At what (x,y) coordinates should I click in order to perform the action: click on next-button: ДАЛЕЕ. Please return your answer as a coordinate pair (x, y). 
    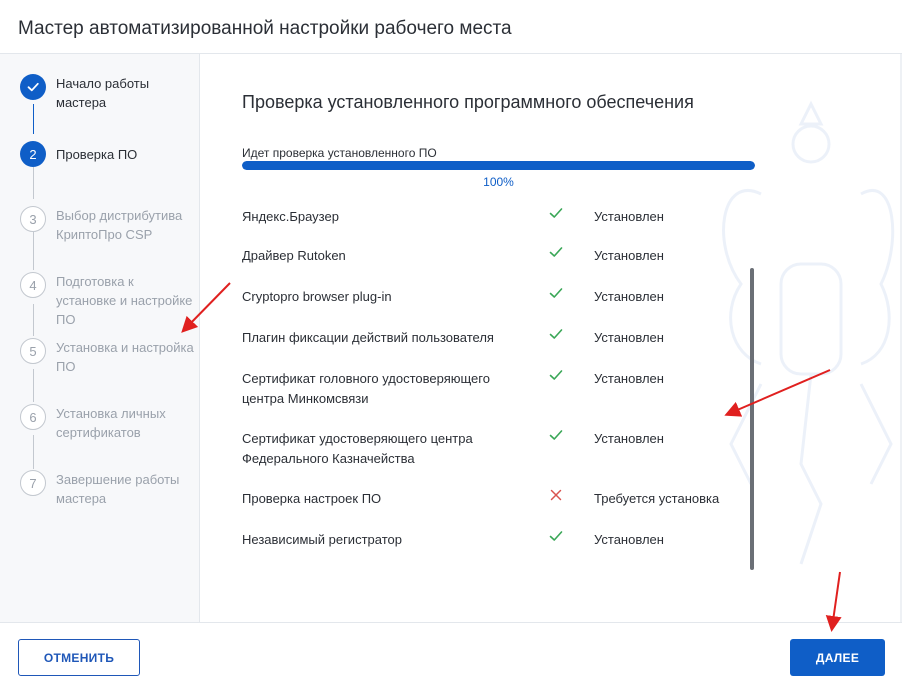
    Looking at the image, I should click on (837, 657).